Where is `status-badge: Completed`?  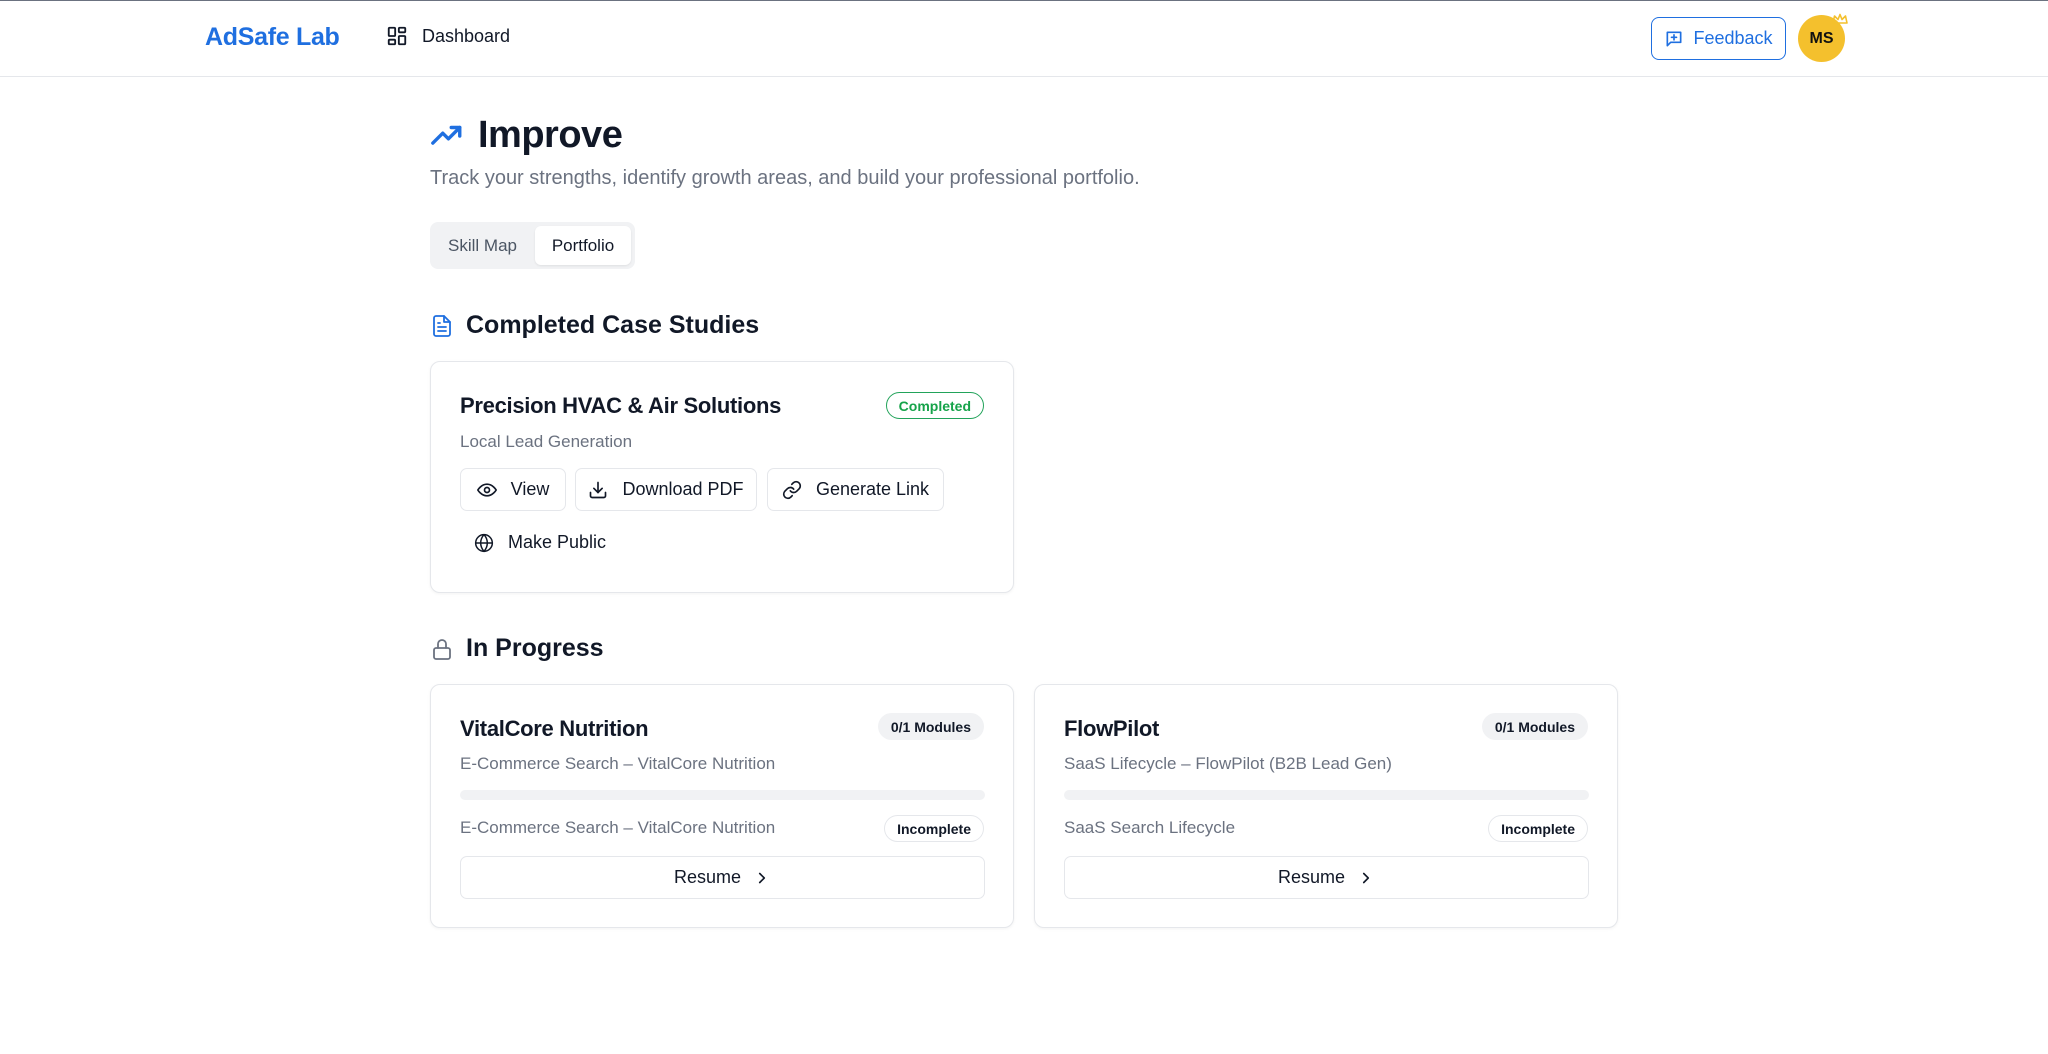
status-badge: Completed is located at coordinates (934, 405).